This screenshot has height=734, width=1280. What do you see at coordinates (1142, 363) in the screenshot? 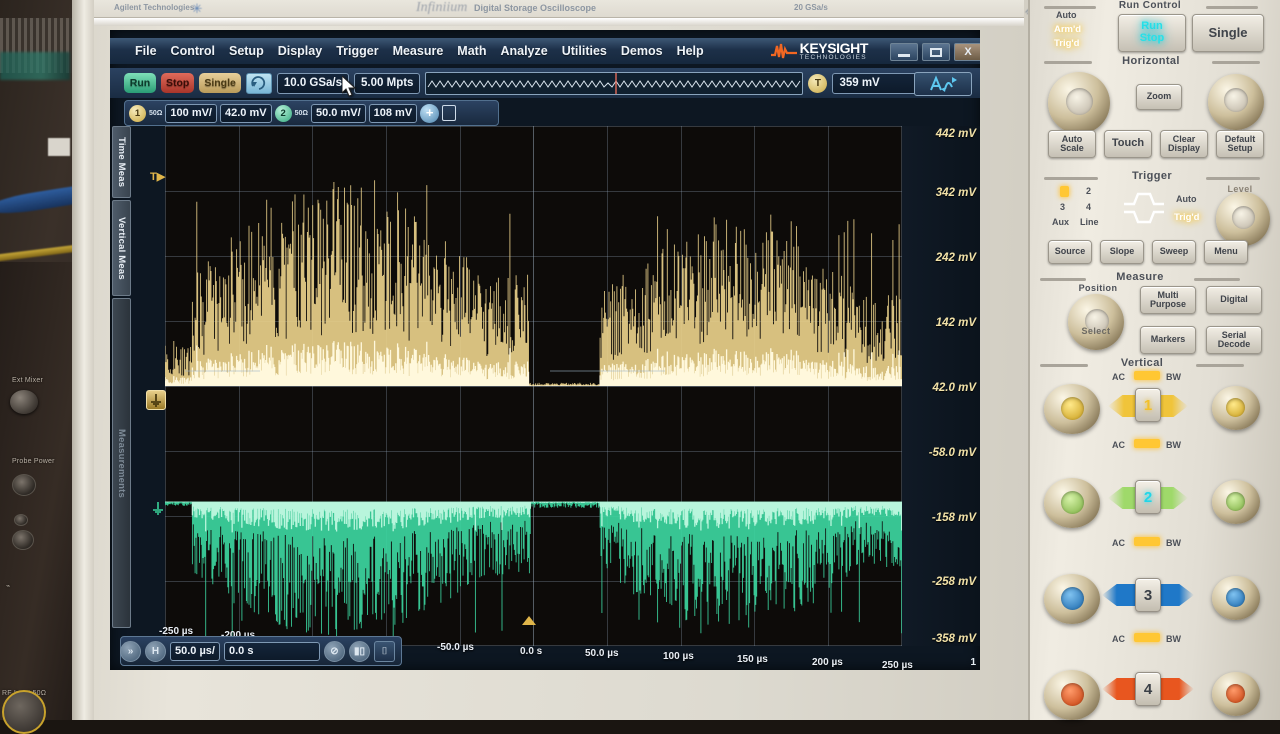
I see `vertical-section-label: Vertical` at bounding box center [1142, 363].